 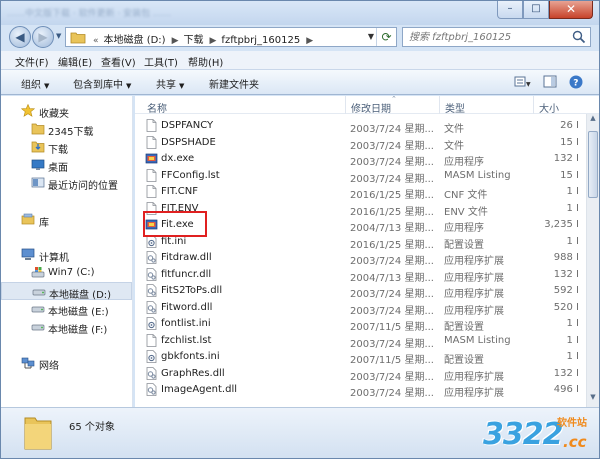 What do you see at coordinates (571, 10) in the screenshot?
I see `close-button: ✕` at bounding box center [571, 10].